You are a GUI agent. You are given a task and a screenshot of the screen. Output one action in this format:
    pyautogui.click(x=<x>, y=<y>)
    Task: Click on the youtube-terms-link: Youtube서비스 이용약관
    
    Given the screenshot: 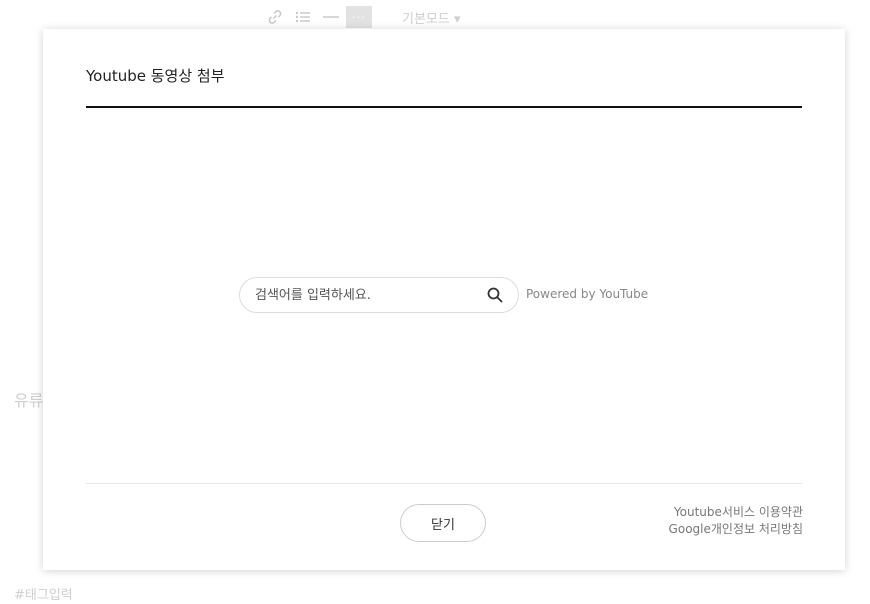 What is the action you would take?
    pyautogui.click(x=736, y=512)
    